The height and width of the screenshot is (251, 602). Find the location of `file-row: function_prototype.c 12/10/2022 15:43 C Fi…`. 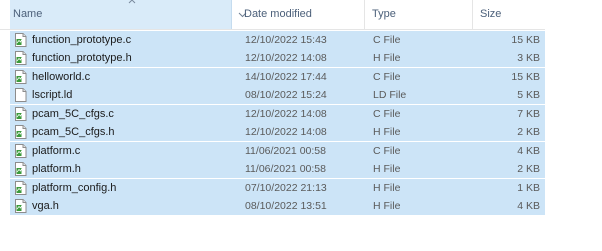

file-row: function_prototype.c 12/10/2022 15:43 C Fi… is located at coordinates (277, 40).